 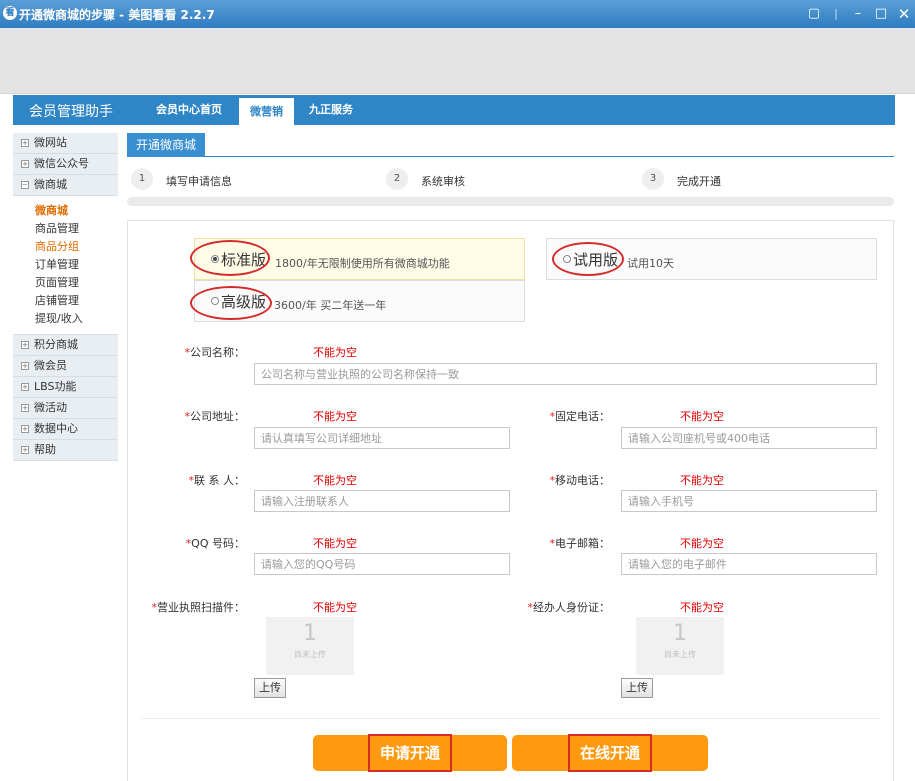 I want to click on sidebar-item-micro-member: + 微会员, so click(x=65, y=366).